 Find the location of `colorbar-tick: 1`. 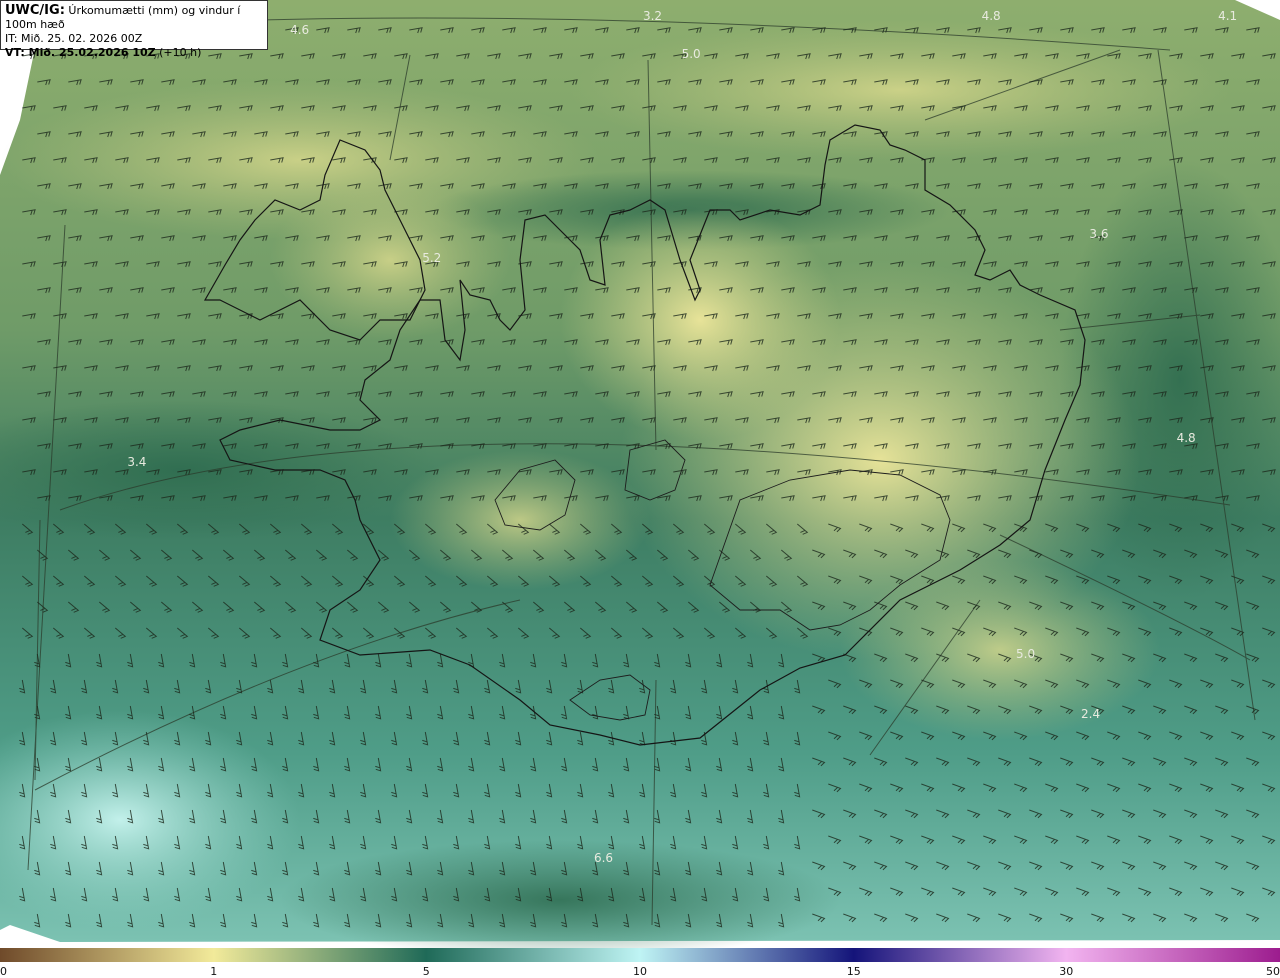

colorbar-tick: 1 is located at coordinates (214, 971).